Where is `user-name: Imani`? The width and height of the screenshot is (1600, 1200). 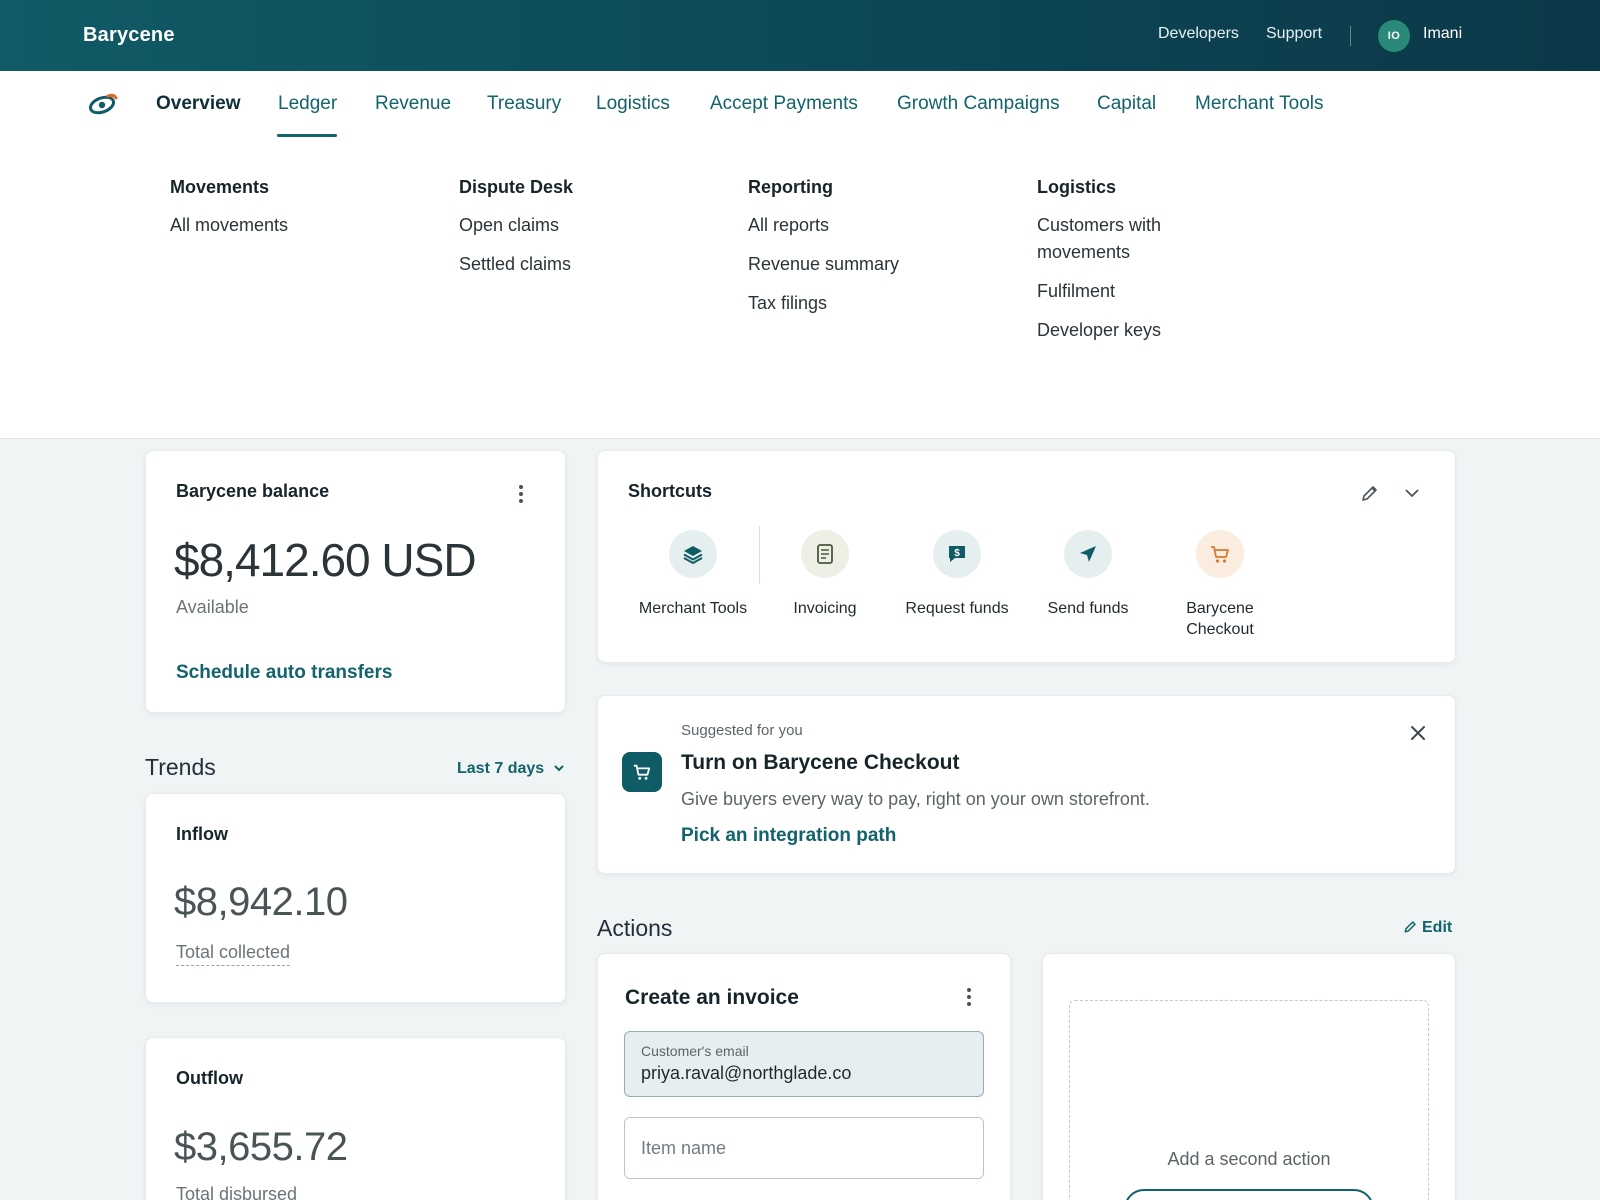
user-name: Imani is located at coordinates (1442, 34).